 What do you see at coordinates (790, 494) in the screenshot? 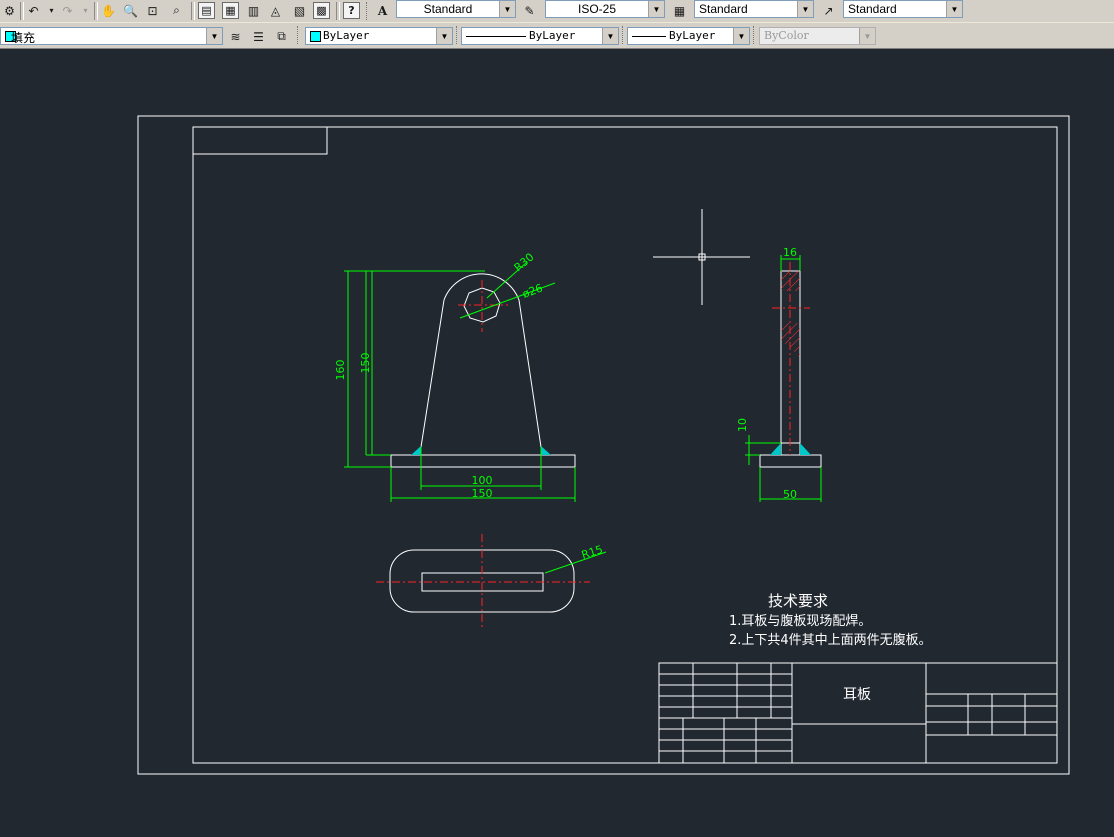
I see `dim-text-50: 50` at bounding box center [790, 494].